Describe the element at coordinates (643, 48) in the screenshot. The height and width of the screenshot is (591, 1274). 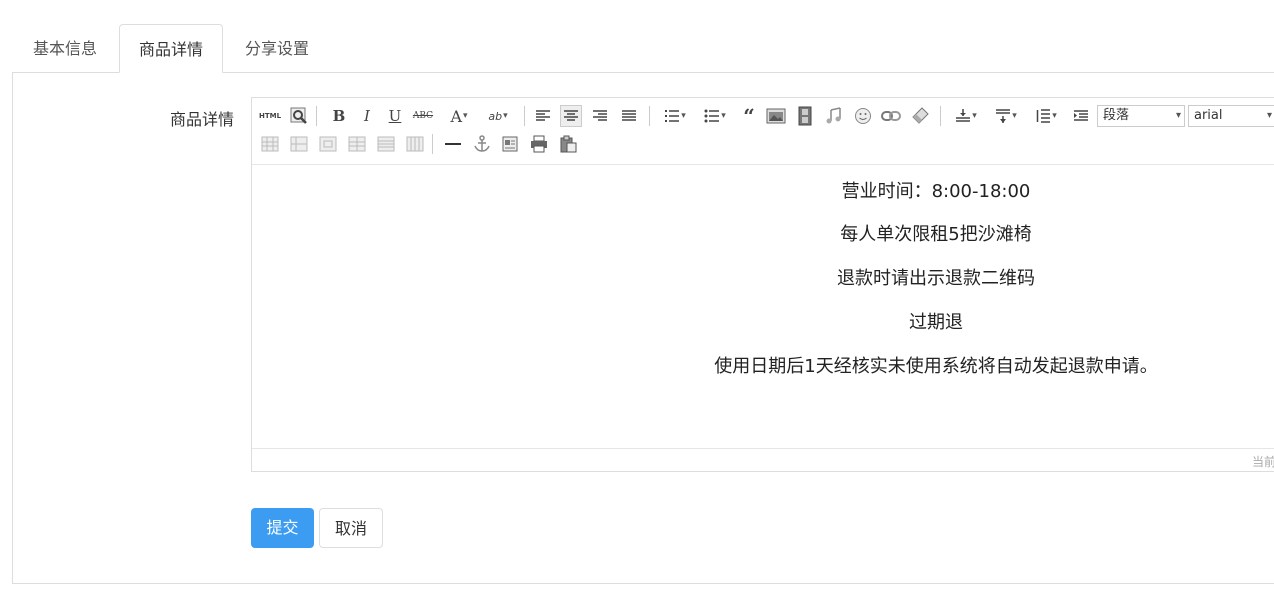
I see `tab-bar: 基本信息 商品详情 分享设置` at that location.